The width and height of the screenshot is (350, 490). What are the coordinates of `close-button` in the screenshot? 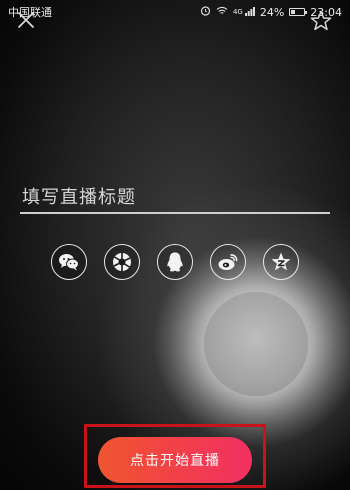 It's located at (26, 20).